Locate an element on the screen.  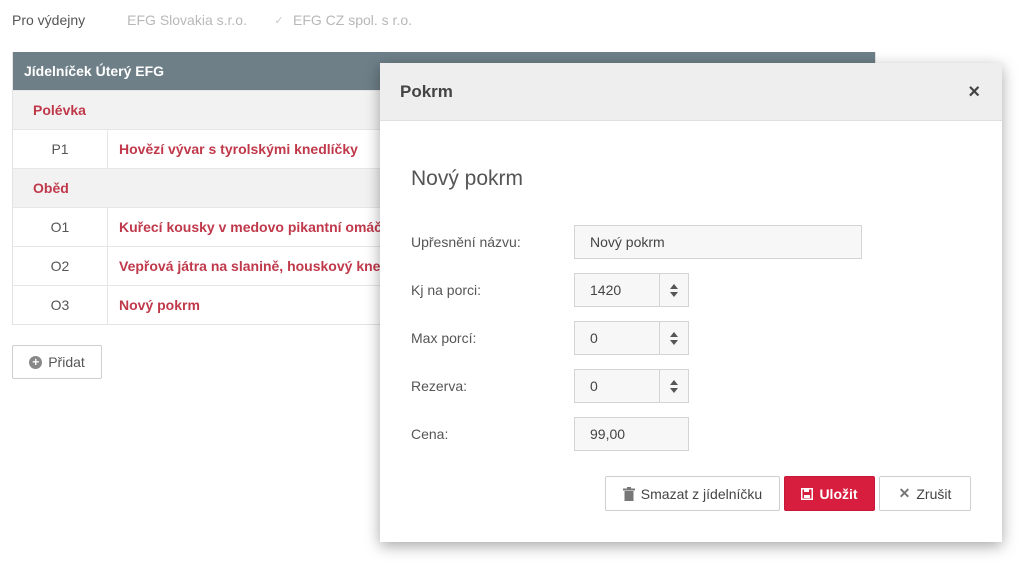
kj-stepper: 1420 is located at coordinates (631, 290).